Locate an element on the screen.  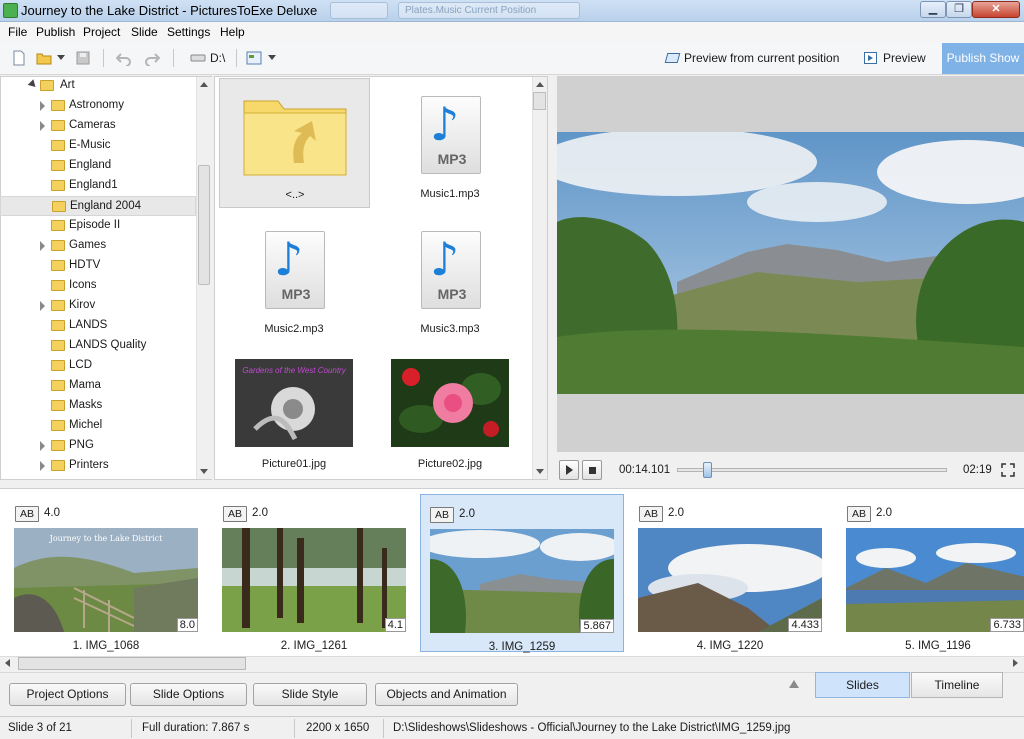
tree-item: Episode II is located at coordinates (98, 226).